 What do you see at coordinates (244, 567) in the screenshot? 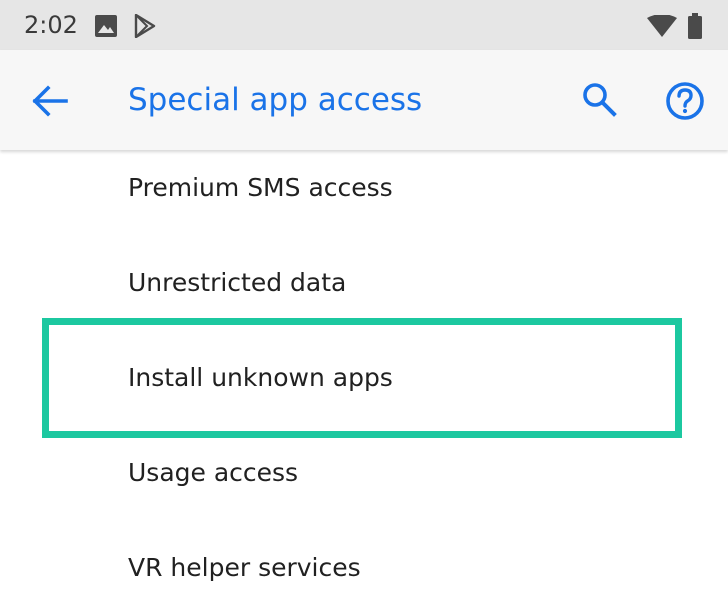
I see `list-item-label: VR helper services` at bounding box center [244, 567].